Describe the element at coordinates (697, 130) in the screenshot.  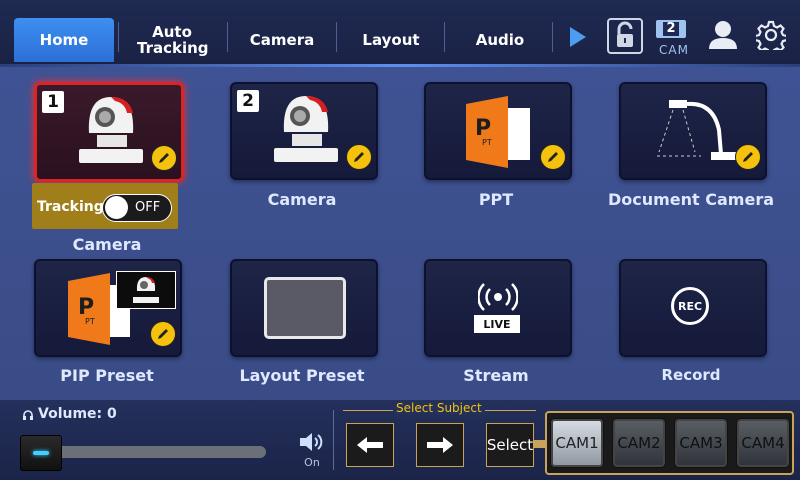
I see `document-camera-icon` at that location.